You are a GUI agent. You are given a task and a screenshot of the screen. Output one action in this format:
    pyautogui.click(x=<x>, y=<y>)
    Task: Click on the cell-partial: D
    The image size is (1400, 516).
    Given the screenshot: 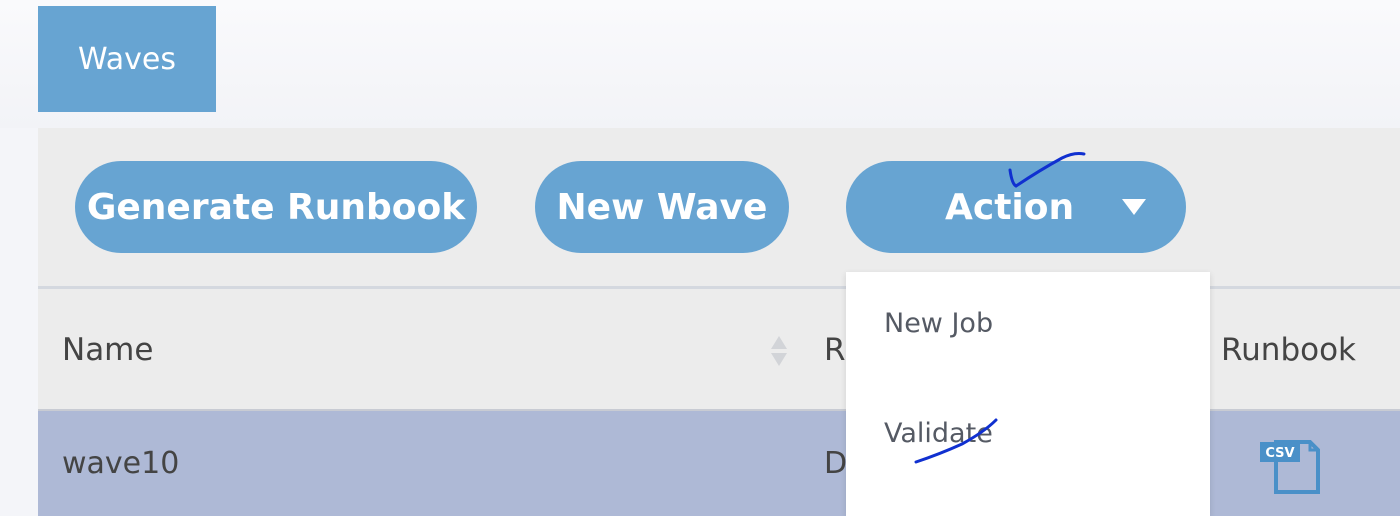 What is the action you would take?
    pyautogui.click(x=835, y=463)
    